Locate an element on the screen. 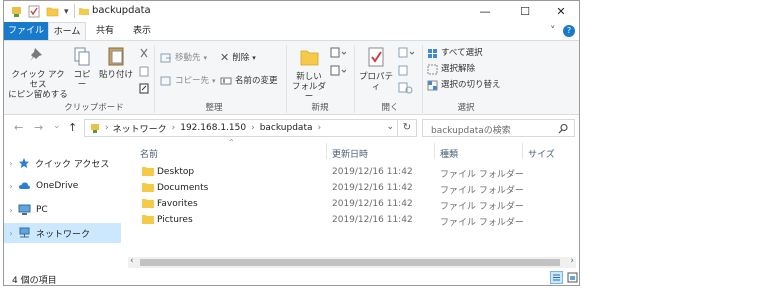  navigation-pane: › クイック アクセス › OneDrive › PC › ネットワーク is located at coordinates (62, 205).